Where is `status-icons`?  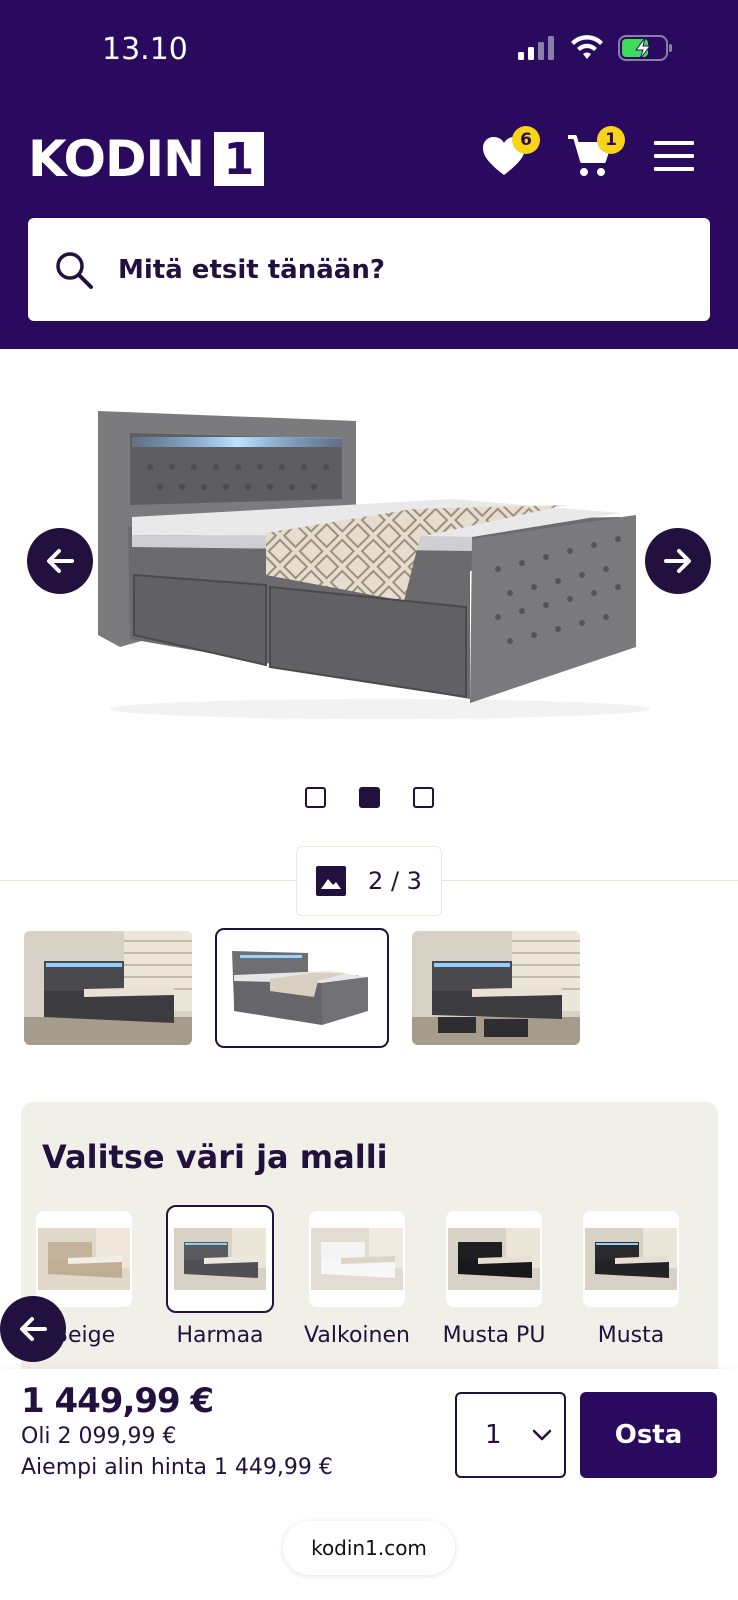
status-icons is located at coordinates (596, 48).